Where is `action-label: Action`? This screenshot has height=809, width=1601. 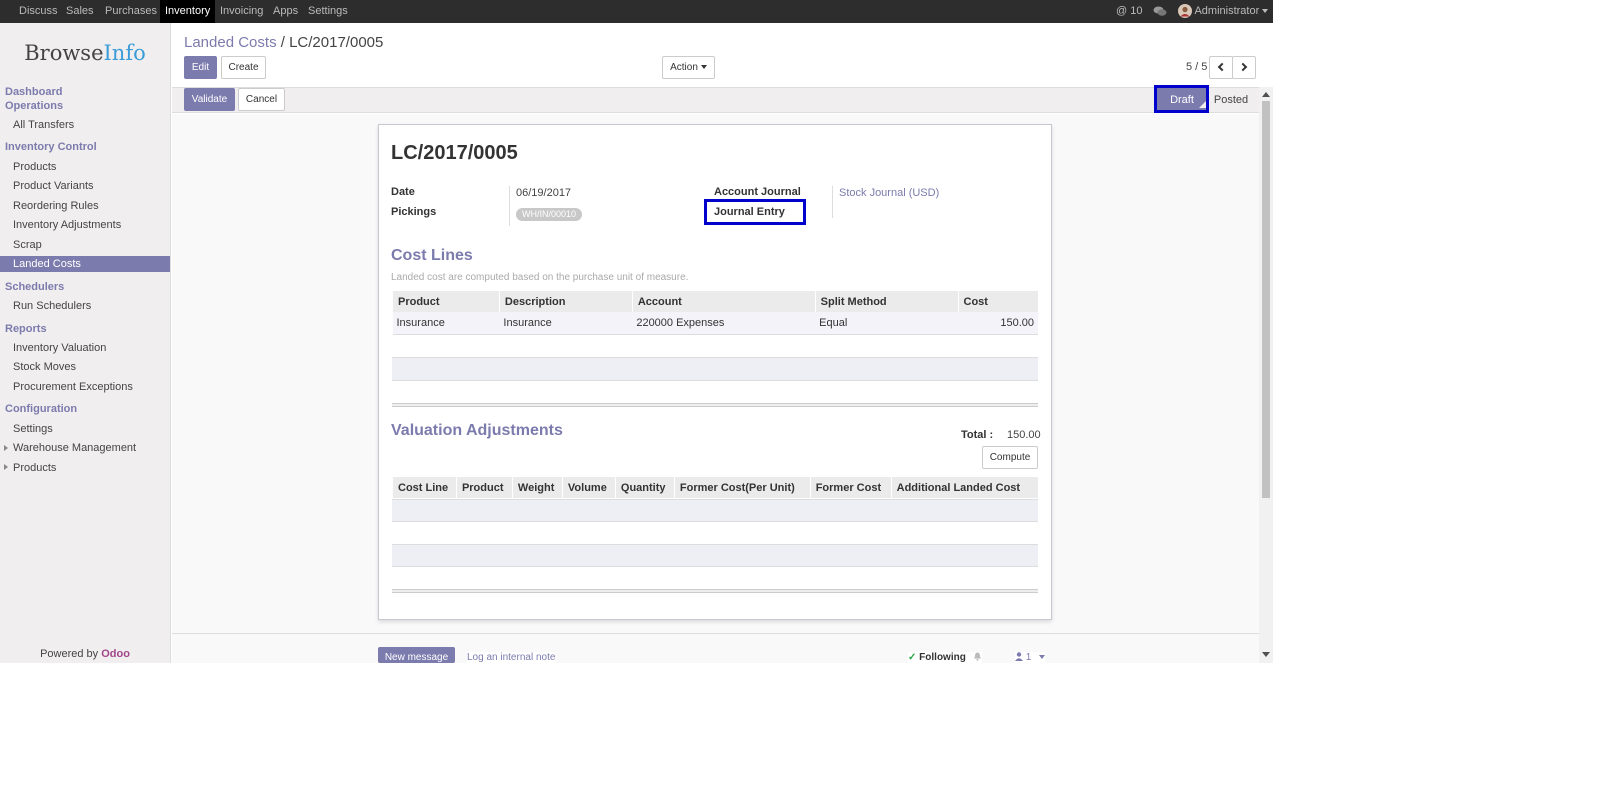 action-label: Action is located at coordinates (684, 67).